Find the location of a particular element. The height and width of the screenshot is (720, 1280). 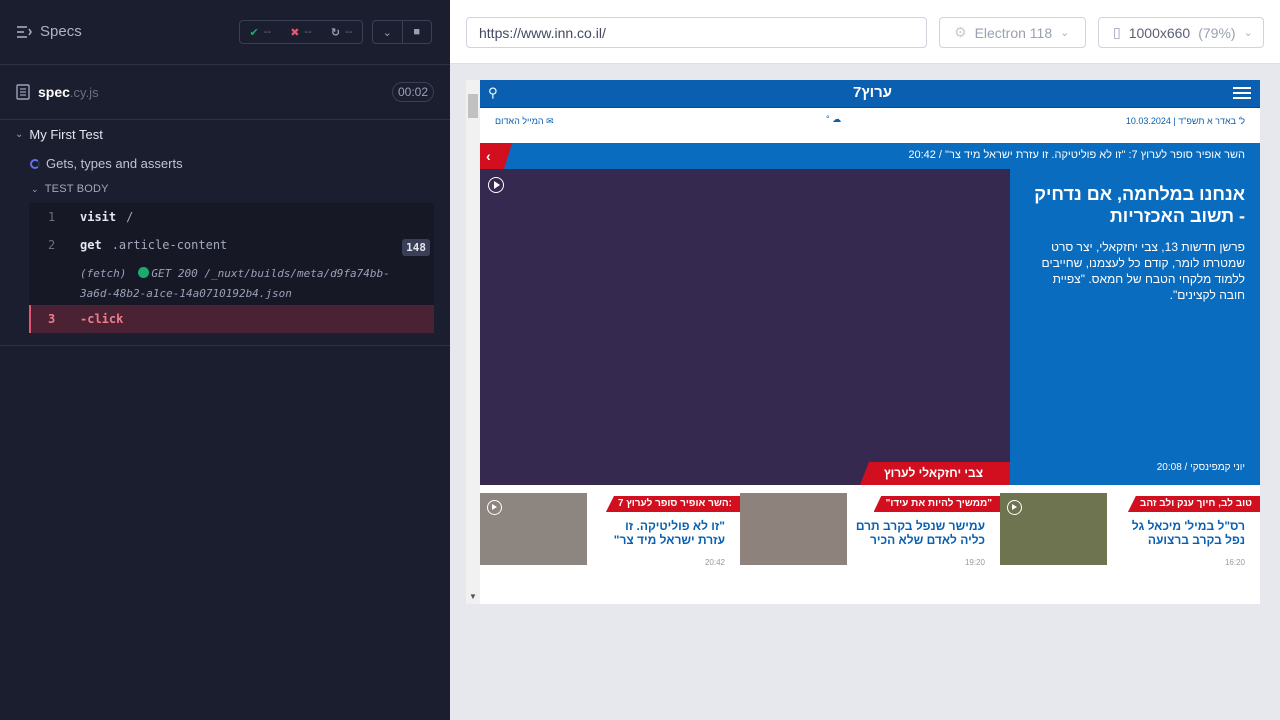

suite-title: ⌄ My First Test is located at coordinates (59, 134).